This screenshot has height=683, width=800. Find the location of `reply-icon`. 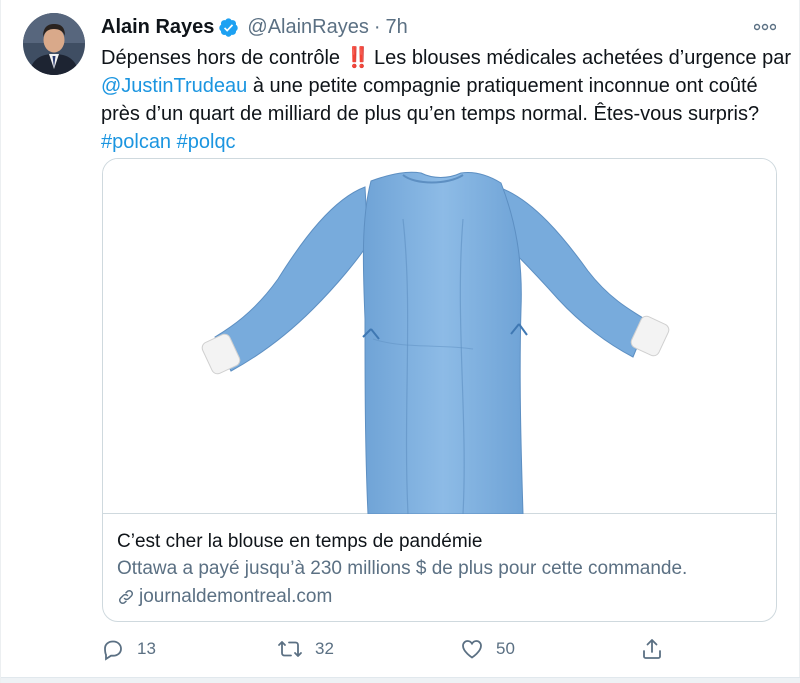

reply-icon is located at coordinates (113, 650).